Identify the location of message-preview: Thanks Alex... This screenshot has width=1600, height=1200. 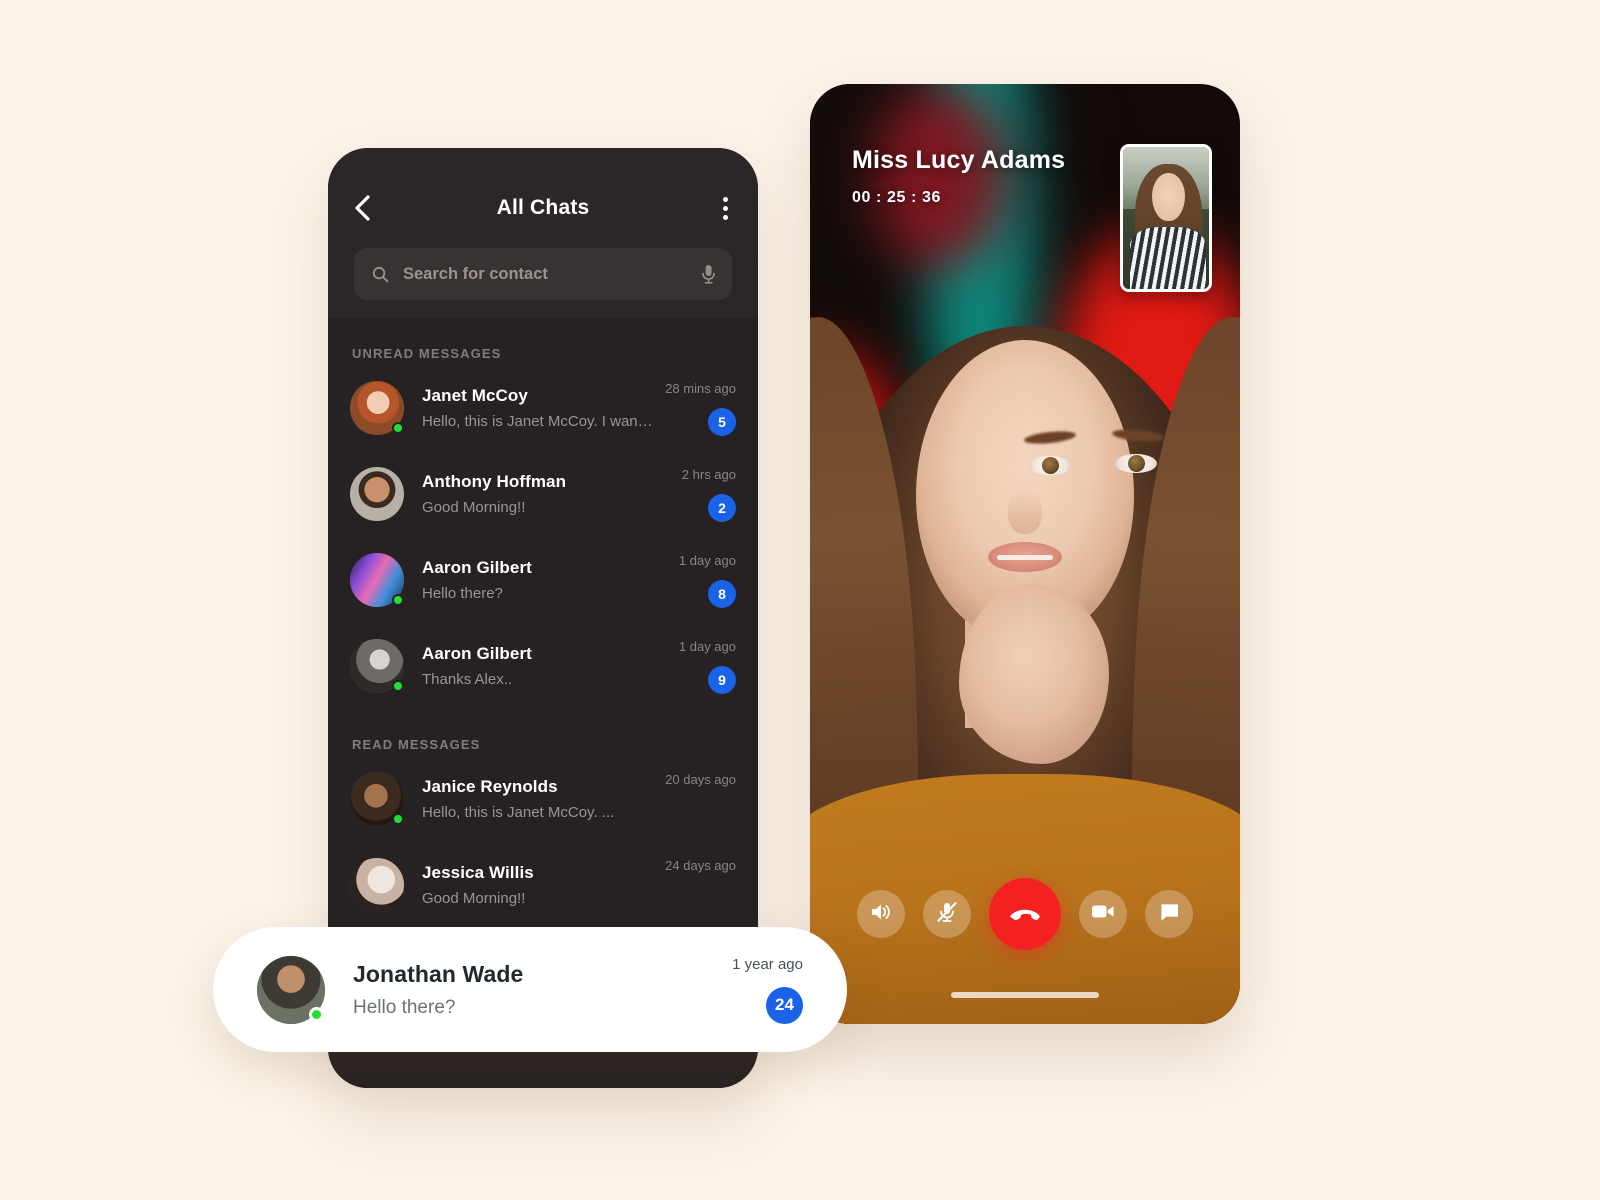
(467, 679).